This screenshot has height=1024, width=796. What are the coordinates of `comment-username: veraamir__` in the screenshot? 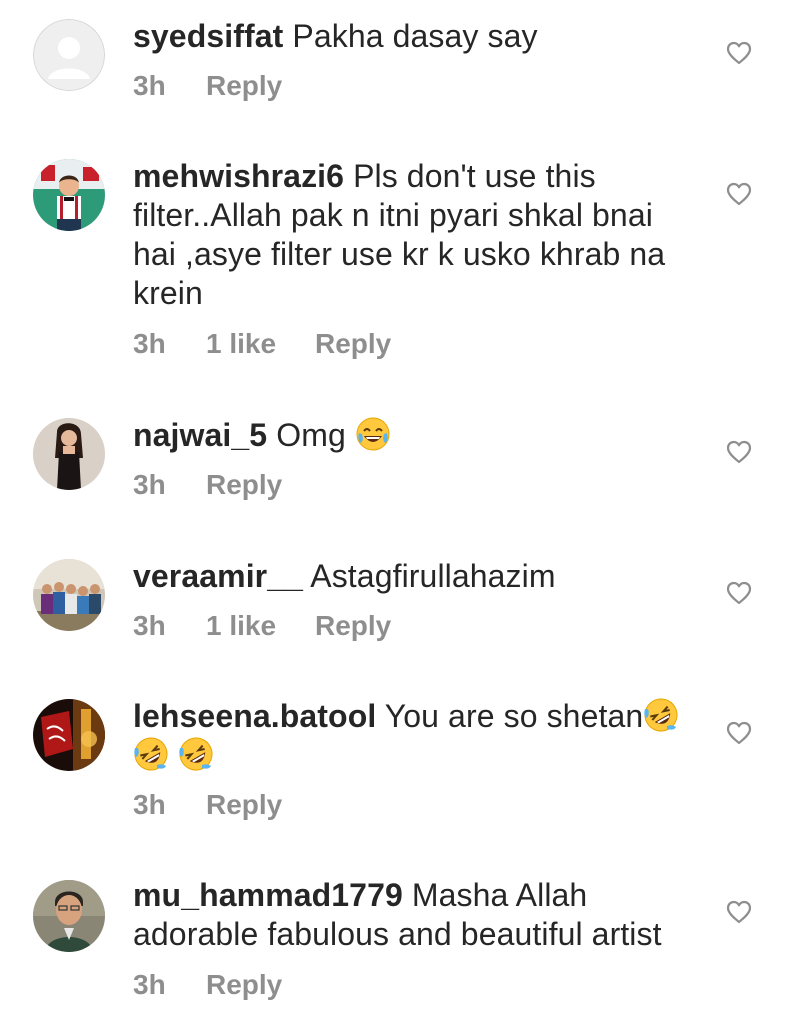 It's located at (218, 576).